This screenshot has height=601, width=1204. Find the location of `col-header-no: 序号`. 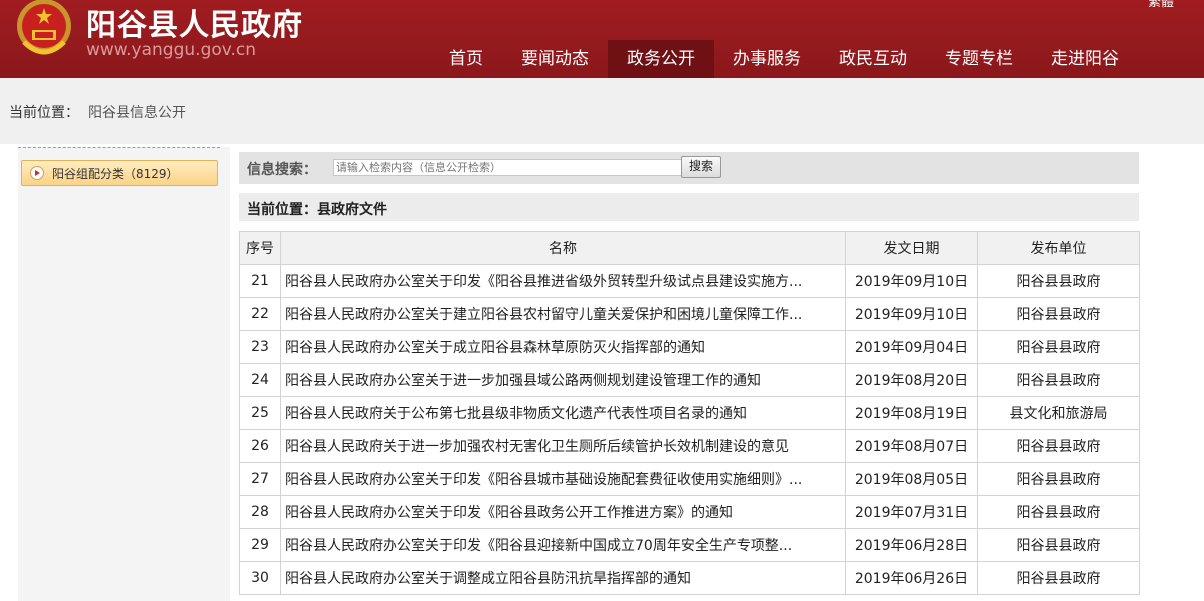

col-header-no: 序号 is located at coordinates (260, 248).